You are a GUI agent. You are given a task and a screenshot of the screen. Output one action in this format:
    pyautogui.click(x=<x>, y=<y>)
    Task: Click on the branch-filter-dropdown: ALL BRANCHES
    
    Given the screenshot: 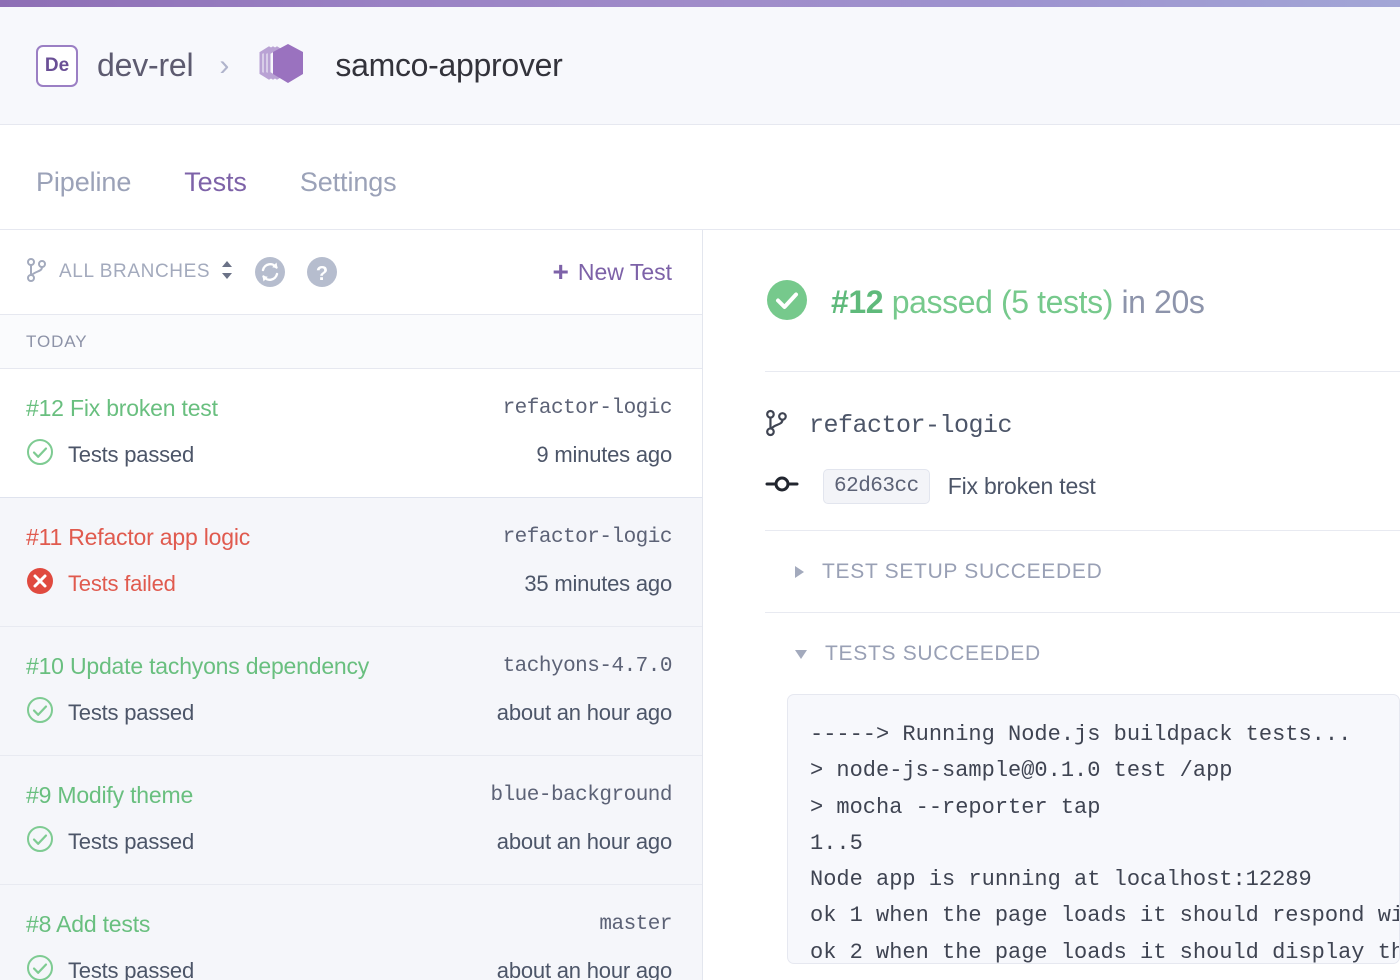 What is the action you would take?
    pyautogui.click(x=130, y=272)
    